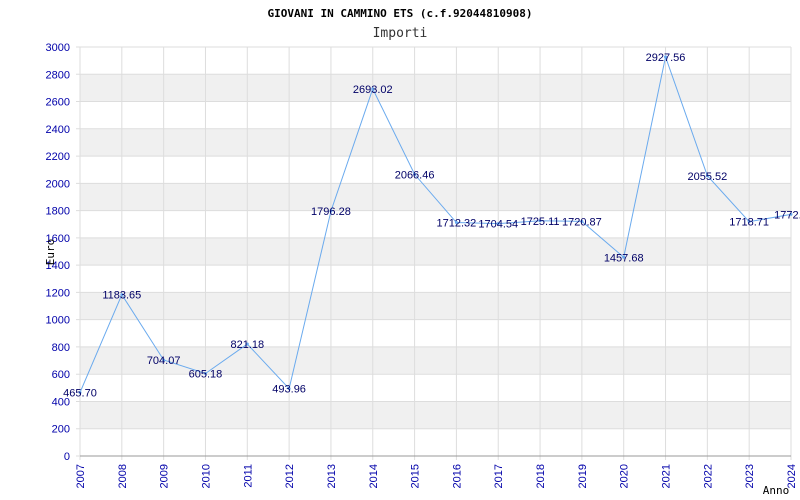 The height and width of the screenshot is (500, 800). I want to click on data-label: 2066.46, so click(415, 175).